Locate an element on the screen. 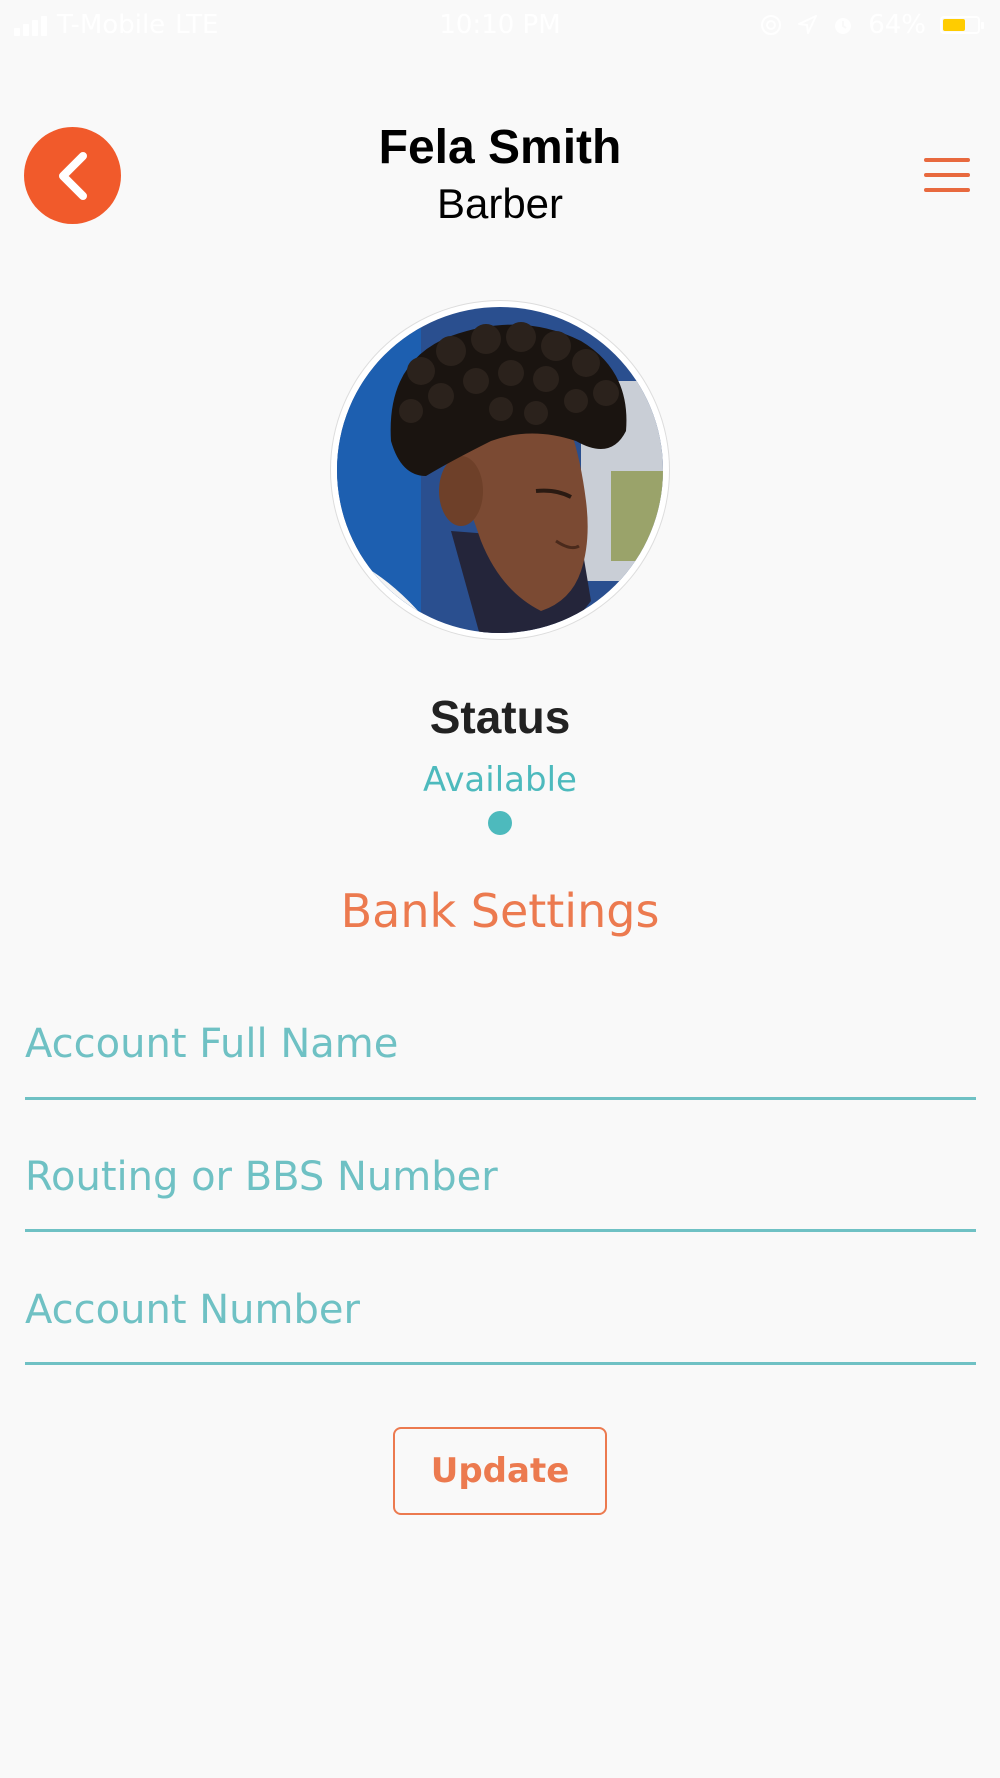 The image size is (1000, 1778). location-arrow-icon is located at coordinates (808, 24).